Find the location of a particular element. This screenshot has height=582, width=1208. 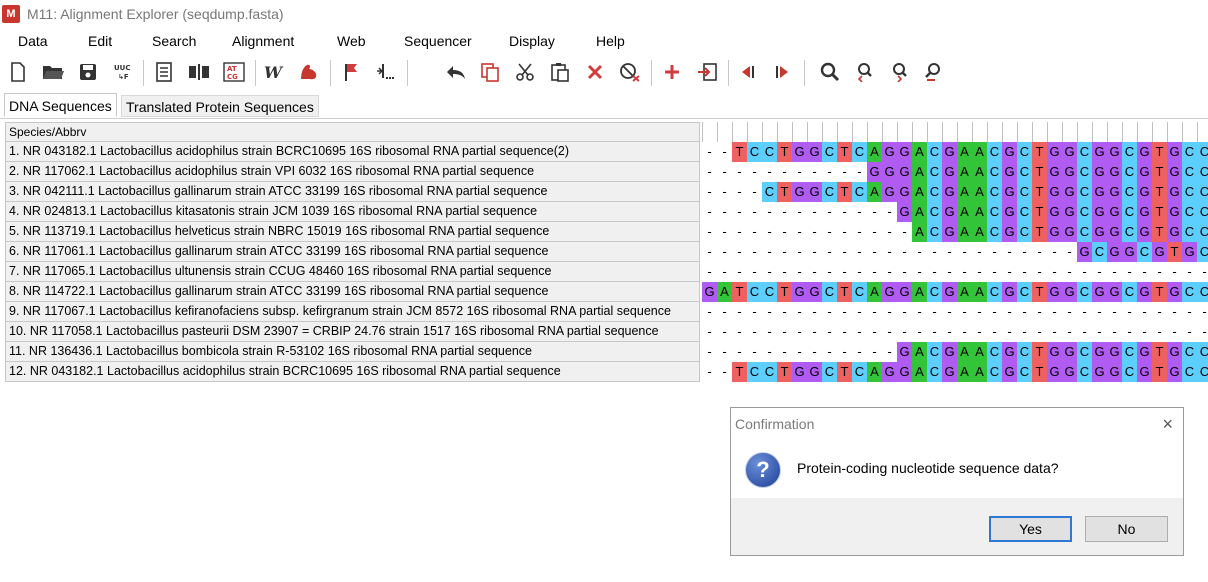

insert-gap-icon is located at coordinates (386, 72).